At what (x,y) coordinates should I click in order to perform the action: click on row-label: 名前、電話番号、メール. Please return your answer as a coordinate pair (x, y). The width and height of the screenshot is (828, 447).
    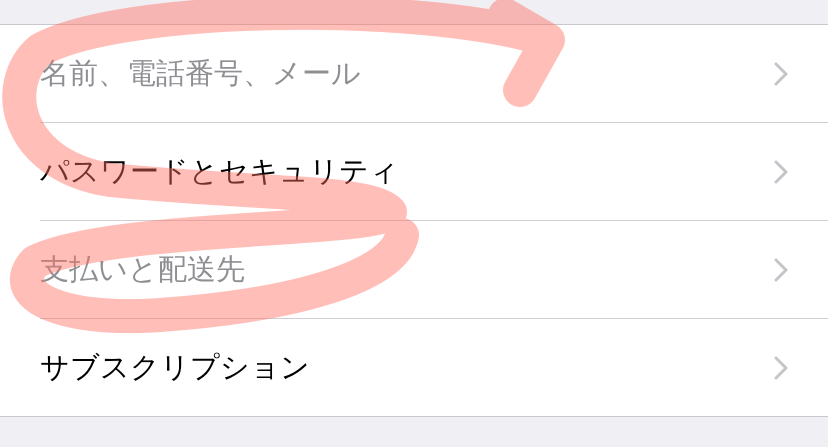
    Looking at the image, I should click on (201, 73).